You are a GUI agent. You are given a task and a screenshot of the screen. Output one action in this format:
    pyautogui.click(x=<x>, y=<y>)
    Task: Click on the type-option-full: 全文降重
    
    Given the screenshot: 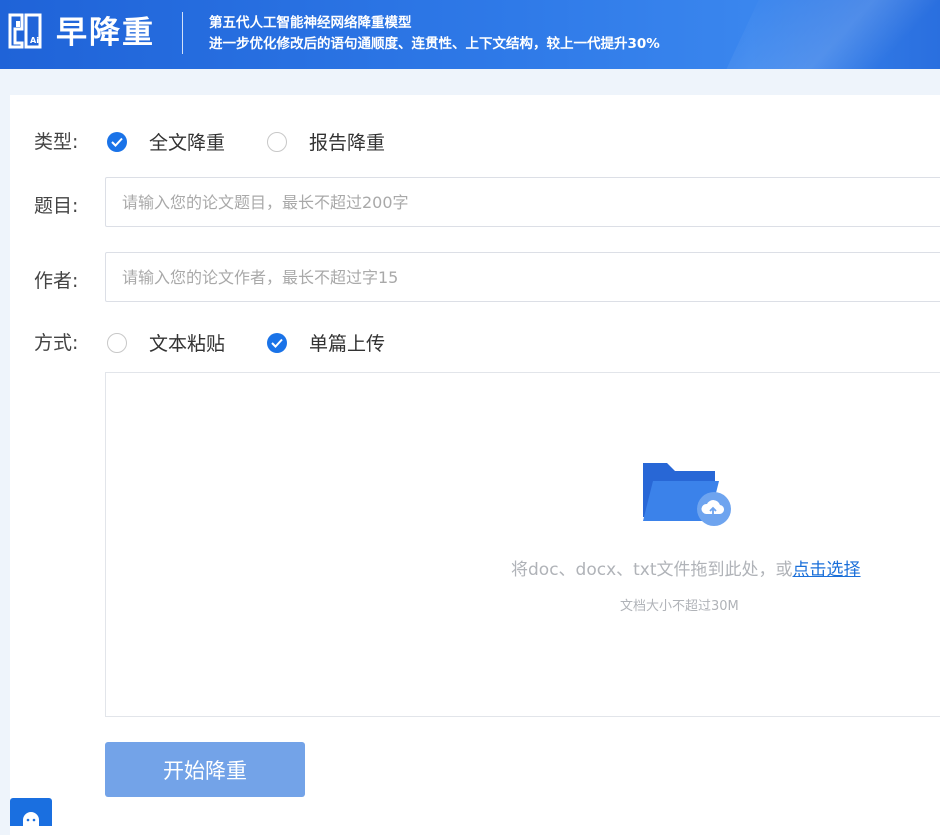 What is the action you would take?
    pyautogui.click(x=166, y=141)
    